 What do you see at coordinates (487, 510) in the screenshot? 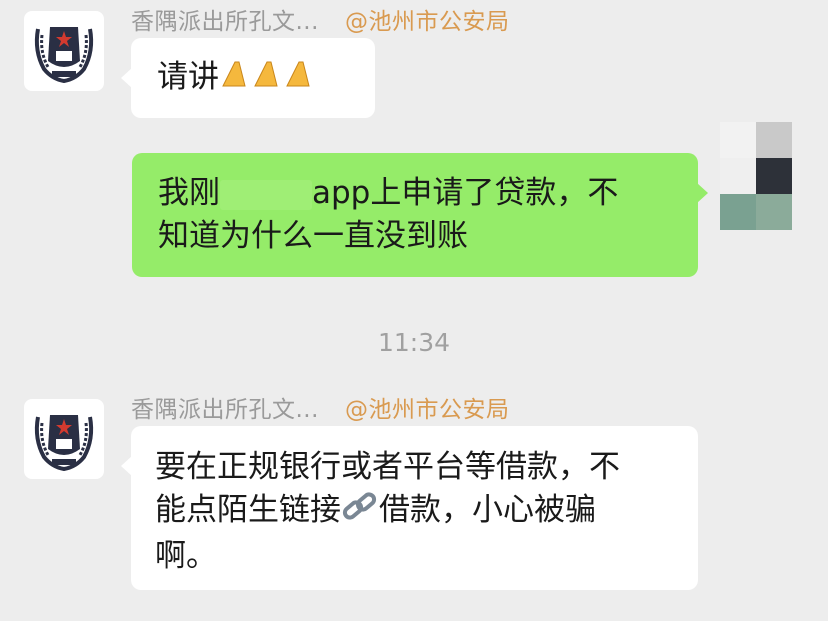
I see `message-text: 借款，小心被骗` at bounding box center [487, 510].